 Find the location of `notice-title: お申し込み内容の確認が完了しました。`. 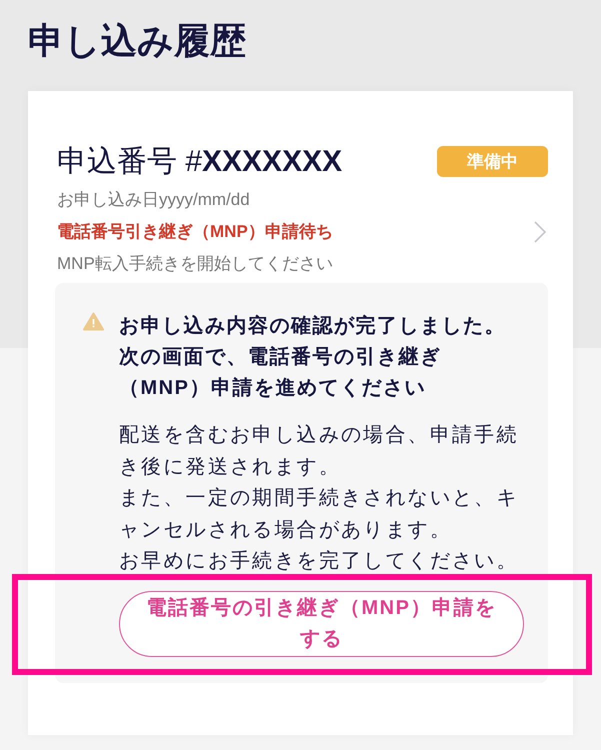

notice-title: お申し込み内容の確認が完了しました。 is located at coordinates (312, 326).